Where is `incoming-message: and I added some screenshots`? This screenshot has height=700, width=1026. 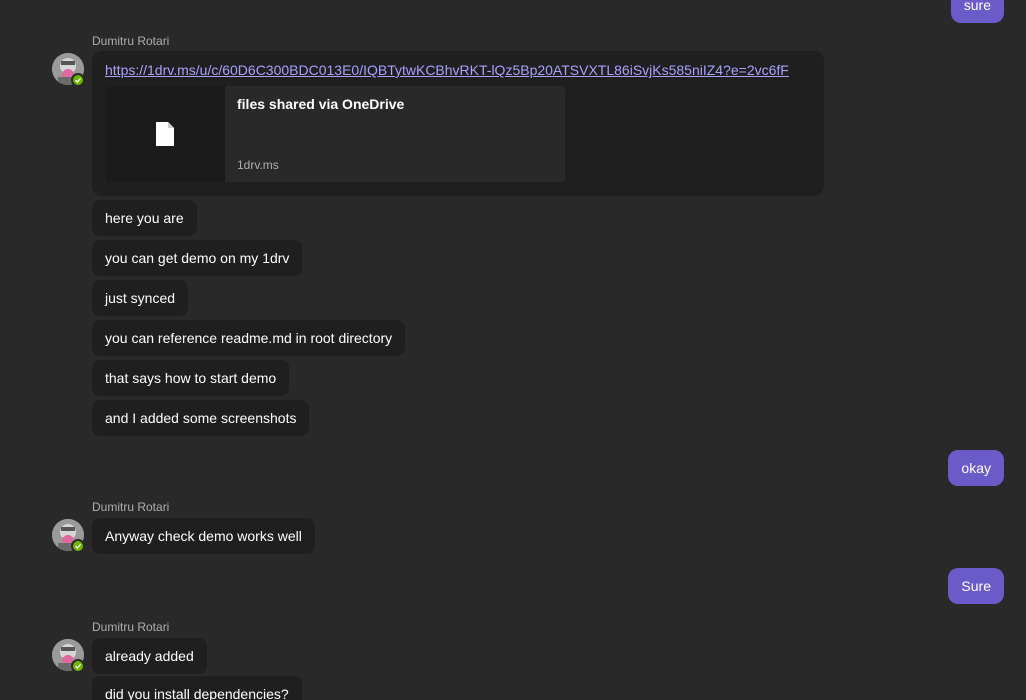 incoming-message: and I added some screenshots is located at coordinates (201, 418).